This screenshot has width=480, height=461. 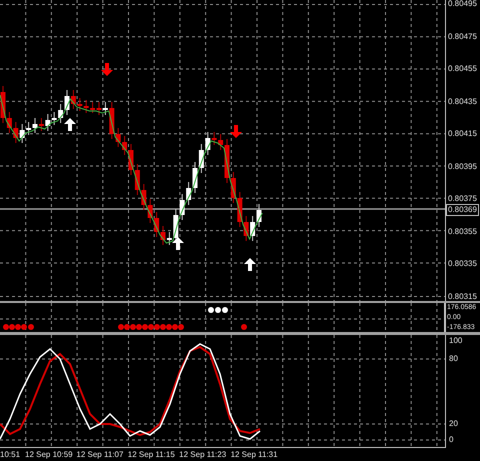 I want to click on price-label: 0.80475, so click(x=463, y=36).